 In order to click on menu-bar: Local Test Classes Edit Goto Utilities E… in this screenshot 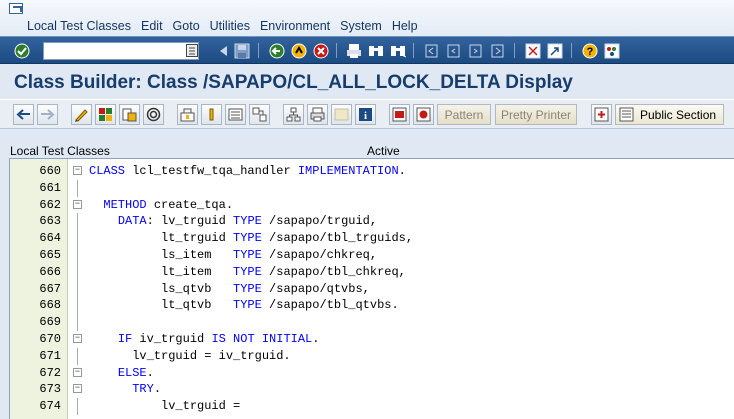, I will do `click(367, 18)`.